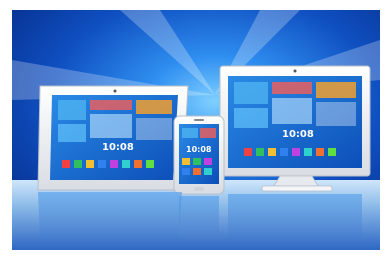 Image resolution: width=392 pixels, height=259 pixels. I want to click on tablet-clock: 10:08, so click(118, 147).